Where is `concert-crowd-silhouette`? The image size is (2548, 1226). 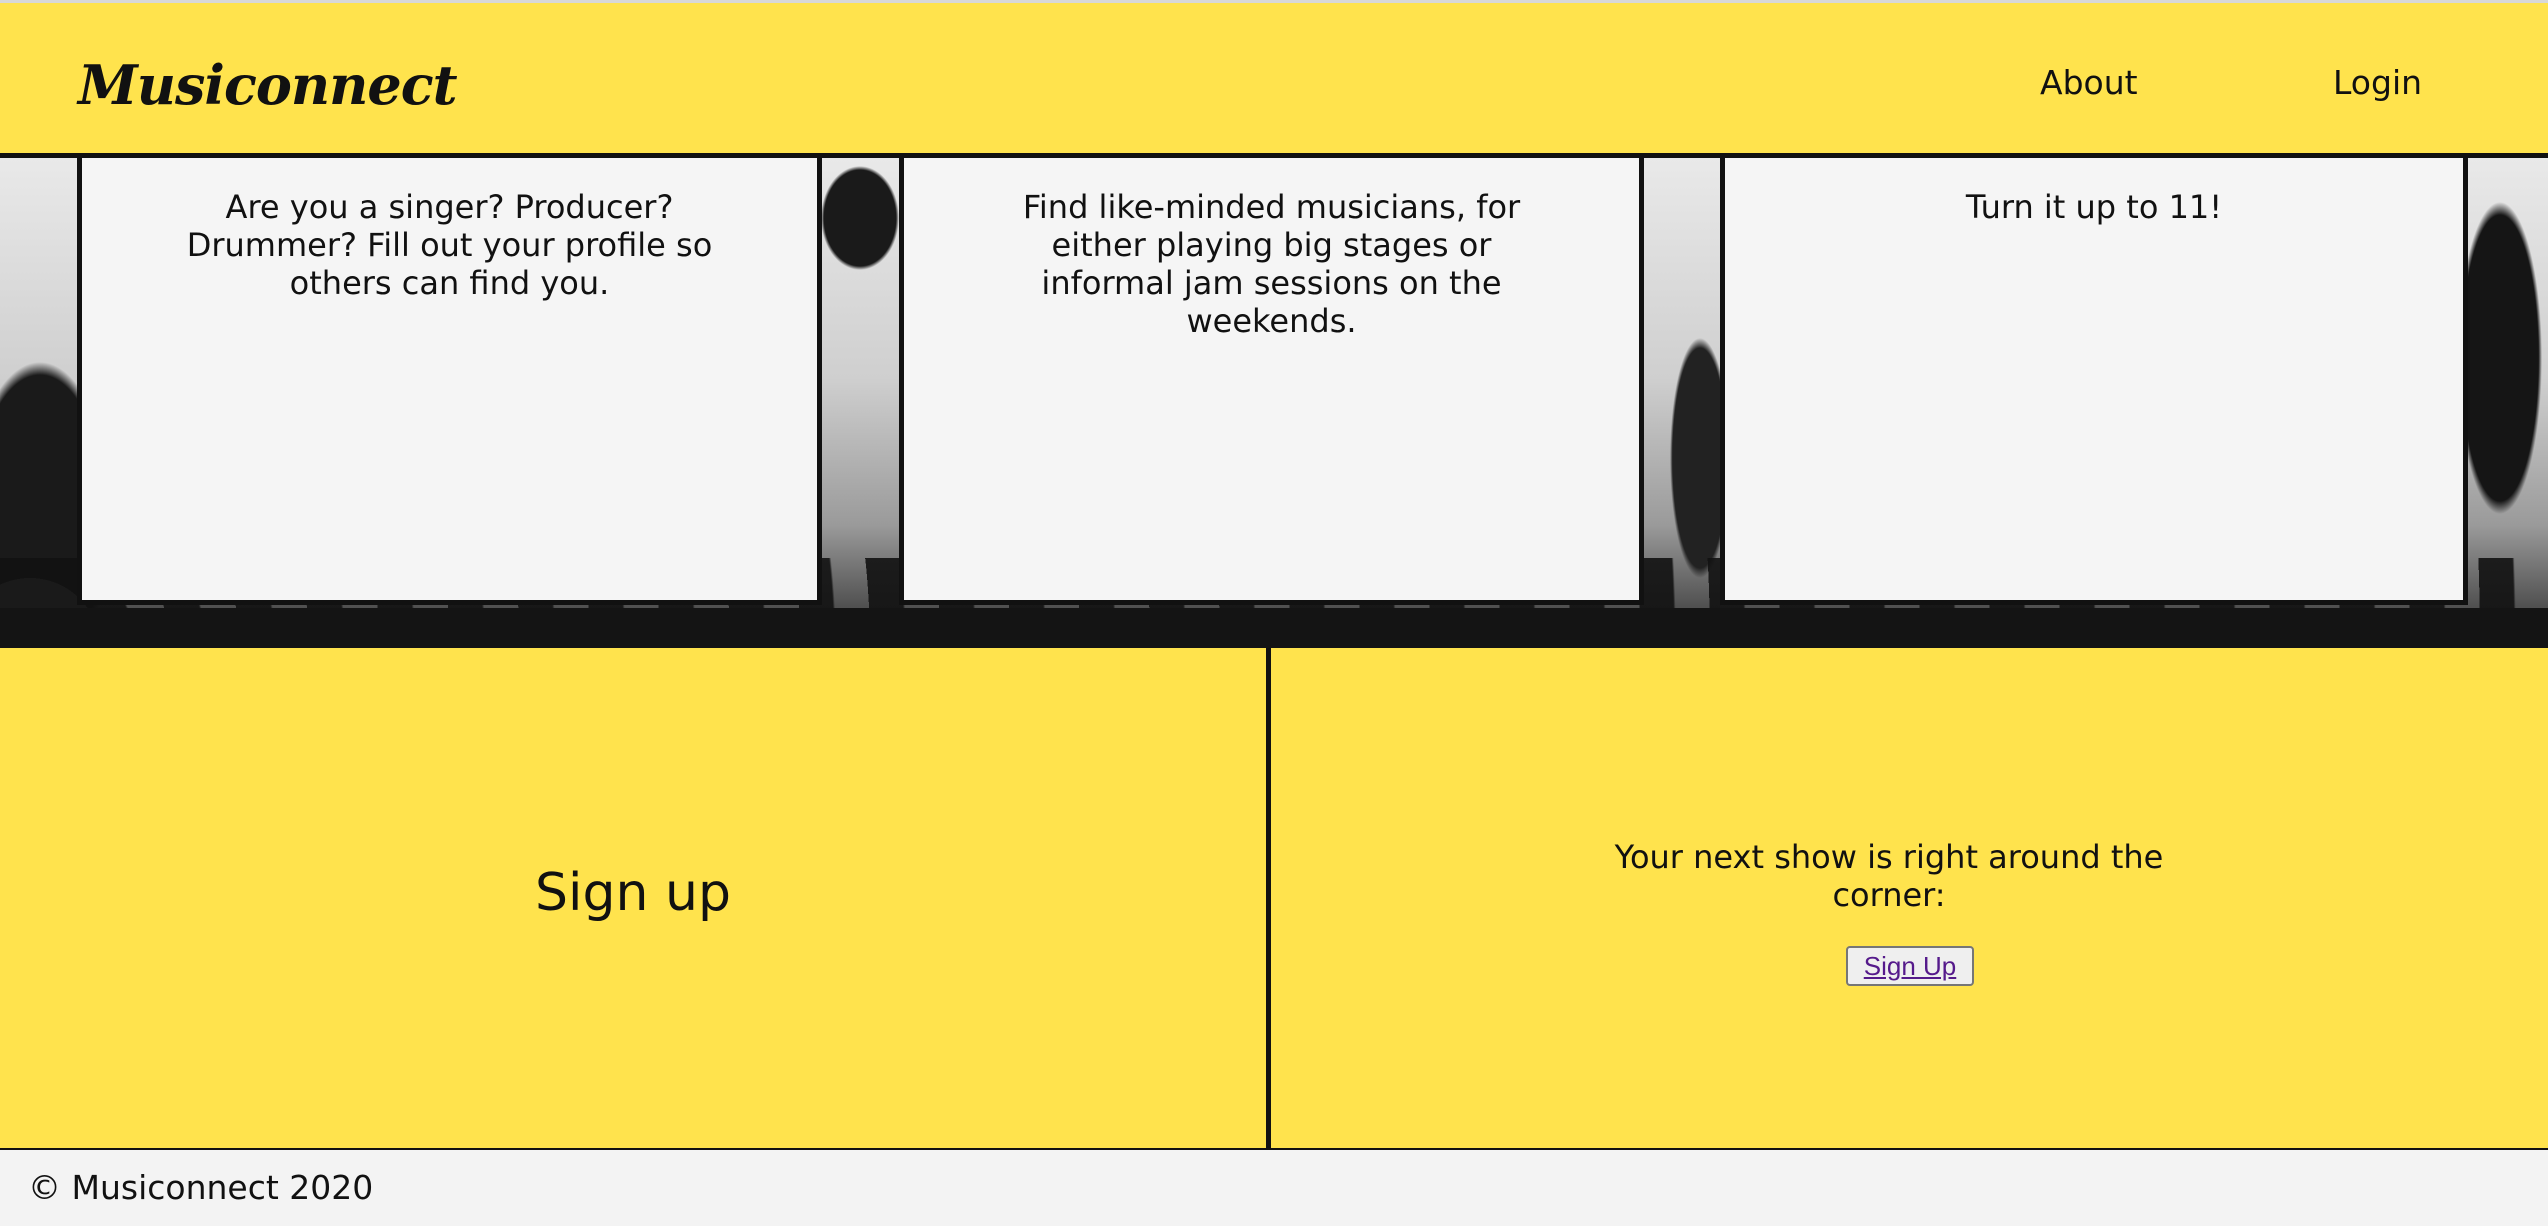
concert-crowd-silhouette is located at coordinates (1274, 628).